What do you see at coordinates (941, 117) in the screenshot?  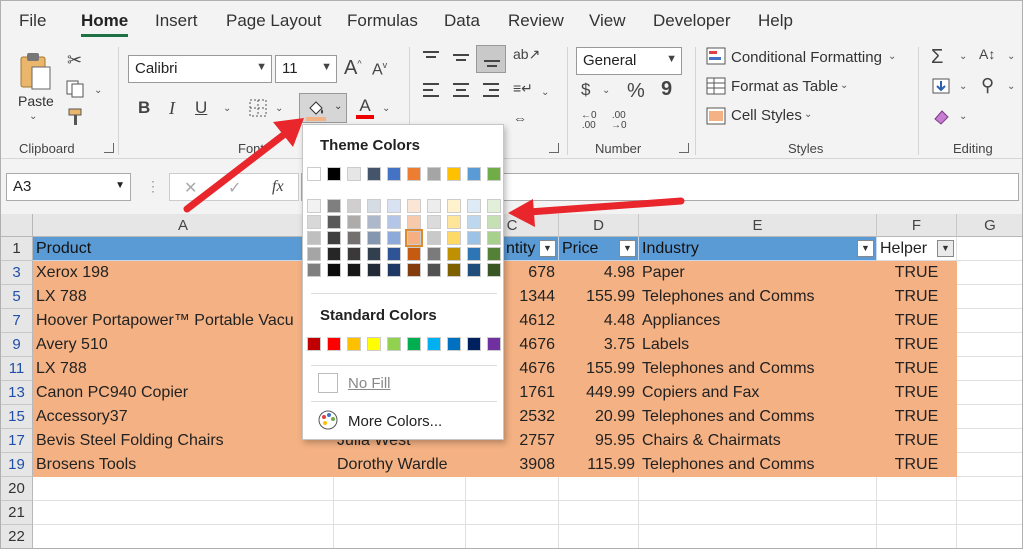 I see `clear-icon` at bounding box center [941, 117].